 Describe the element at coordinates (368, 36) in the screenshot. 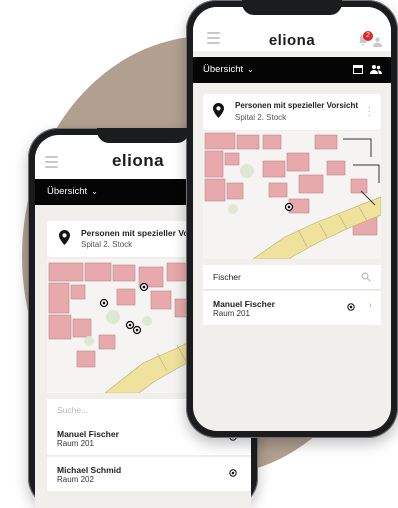

I see `notification-badge: 2` at that location.